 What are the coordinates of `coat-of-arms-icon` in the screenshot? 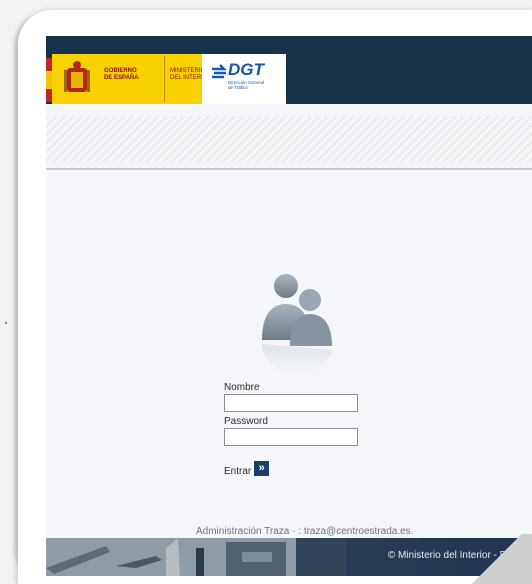 It's located at (77, 76).